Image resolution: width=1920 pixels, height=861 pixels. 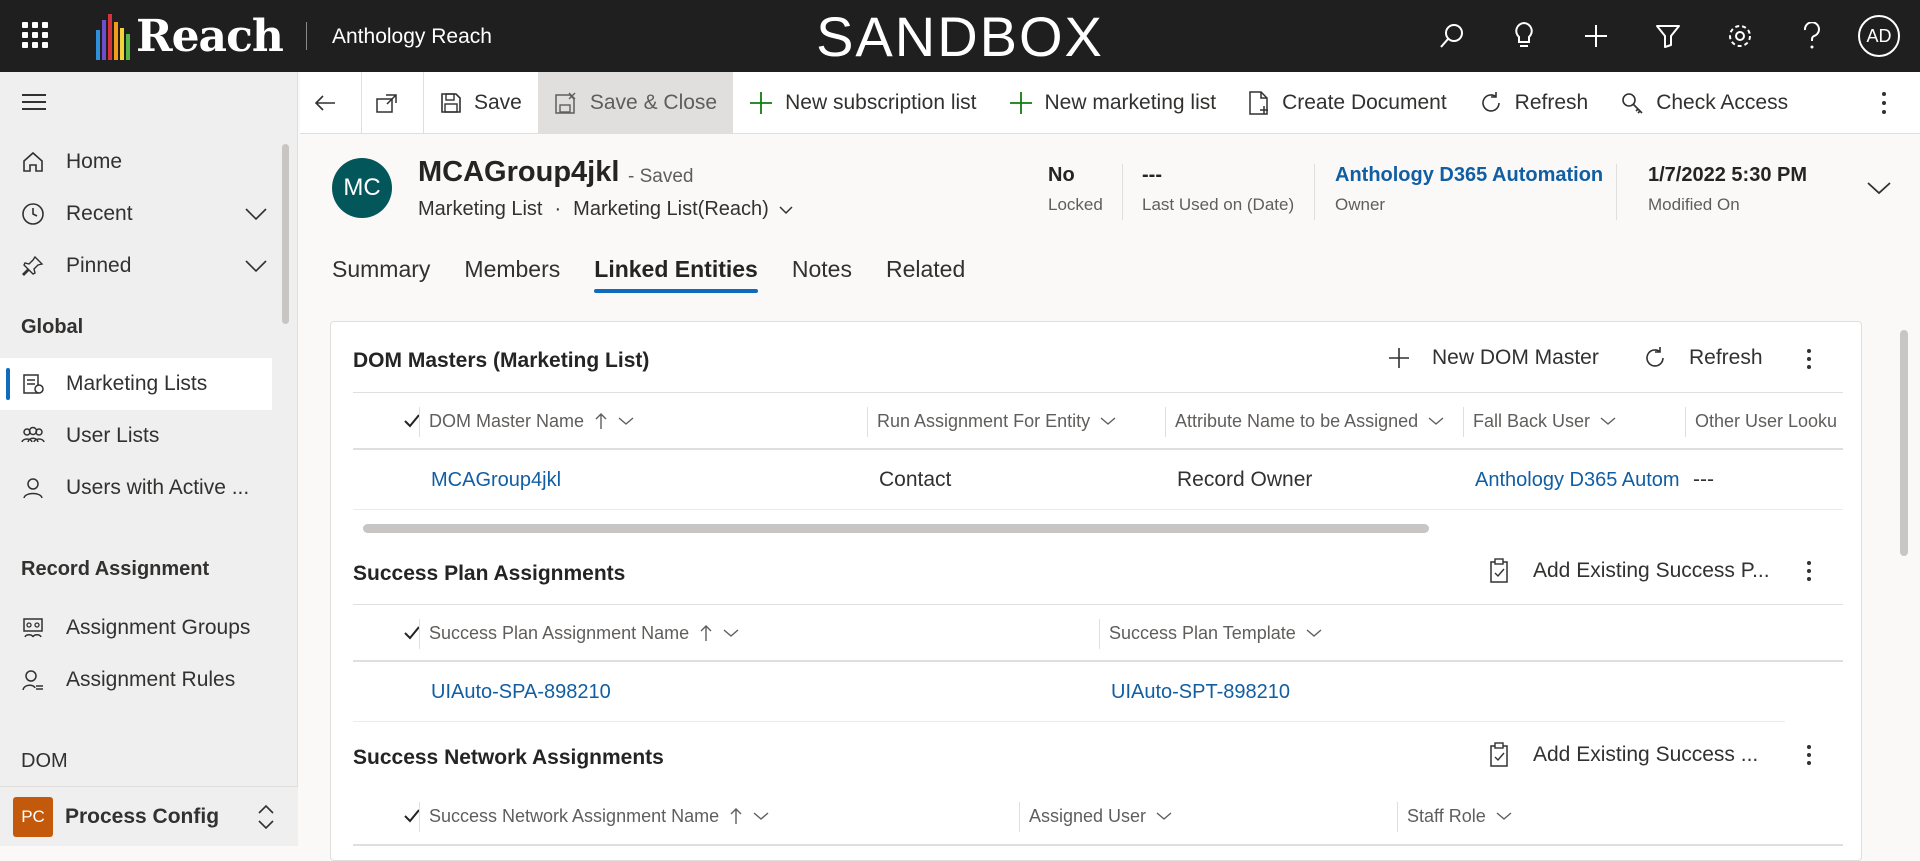 I want to click on column-header: Success Plan Assignment Name, so click(x=759, y=633).